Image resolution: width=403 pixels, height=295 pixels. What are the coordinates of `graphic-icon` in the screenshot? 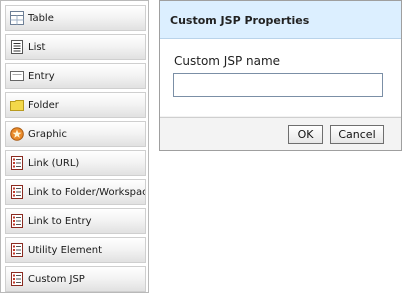 It's located at (17, 134).